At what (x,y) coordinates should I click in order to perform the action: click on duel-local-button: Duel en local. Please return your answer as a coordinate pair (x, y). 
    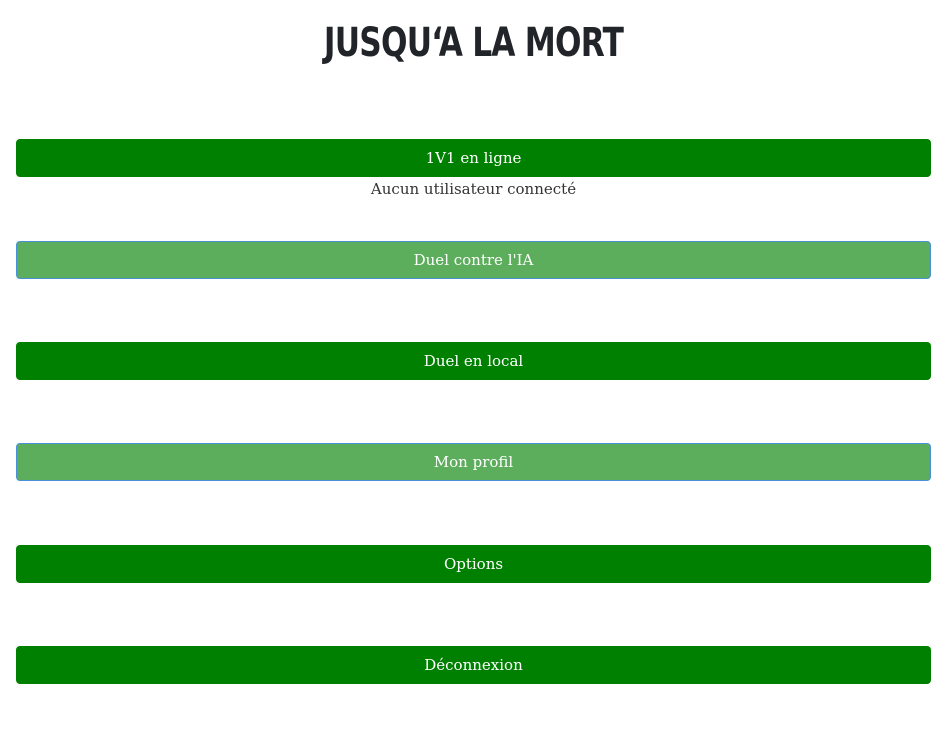
    Looking at the image, I should click on (473, 361).